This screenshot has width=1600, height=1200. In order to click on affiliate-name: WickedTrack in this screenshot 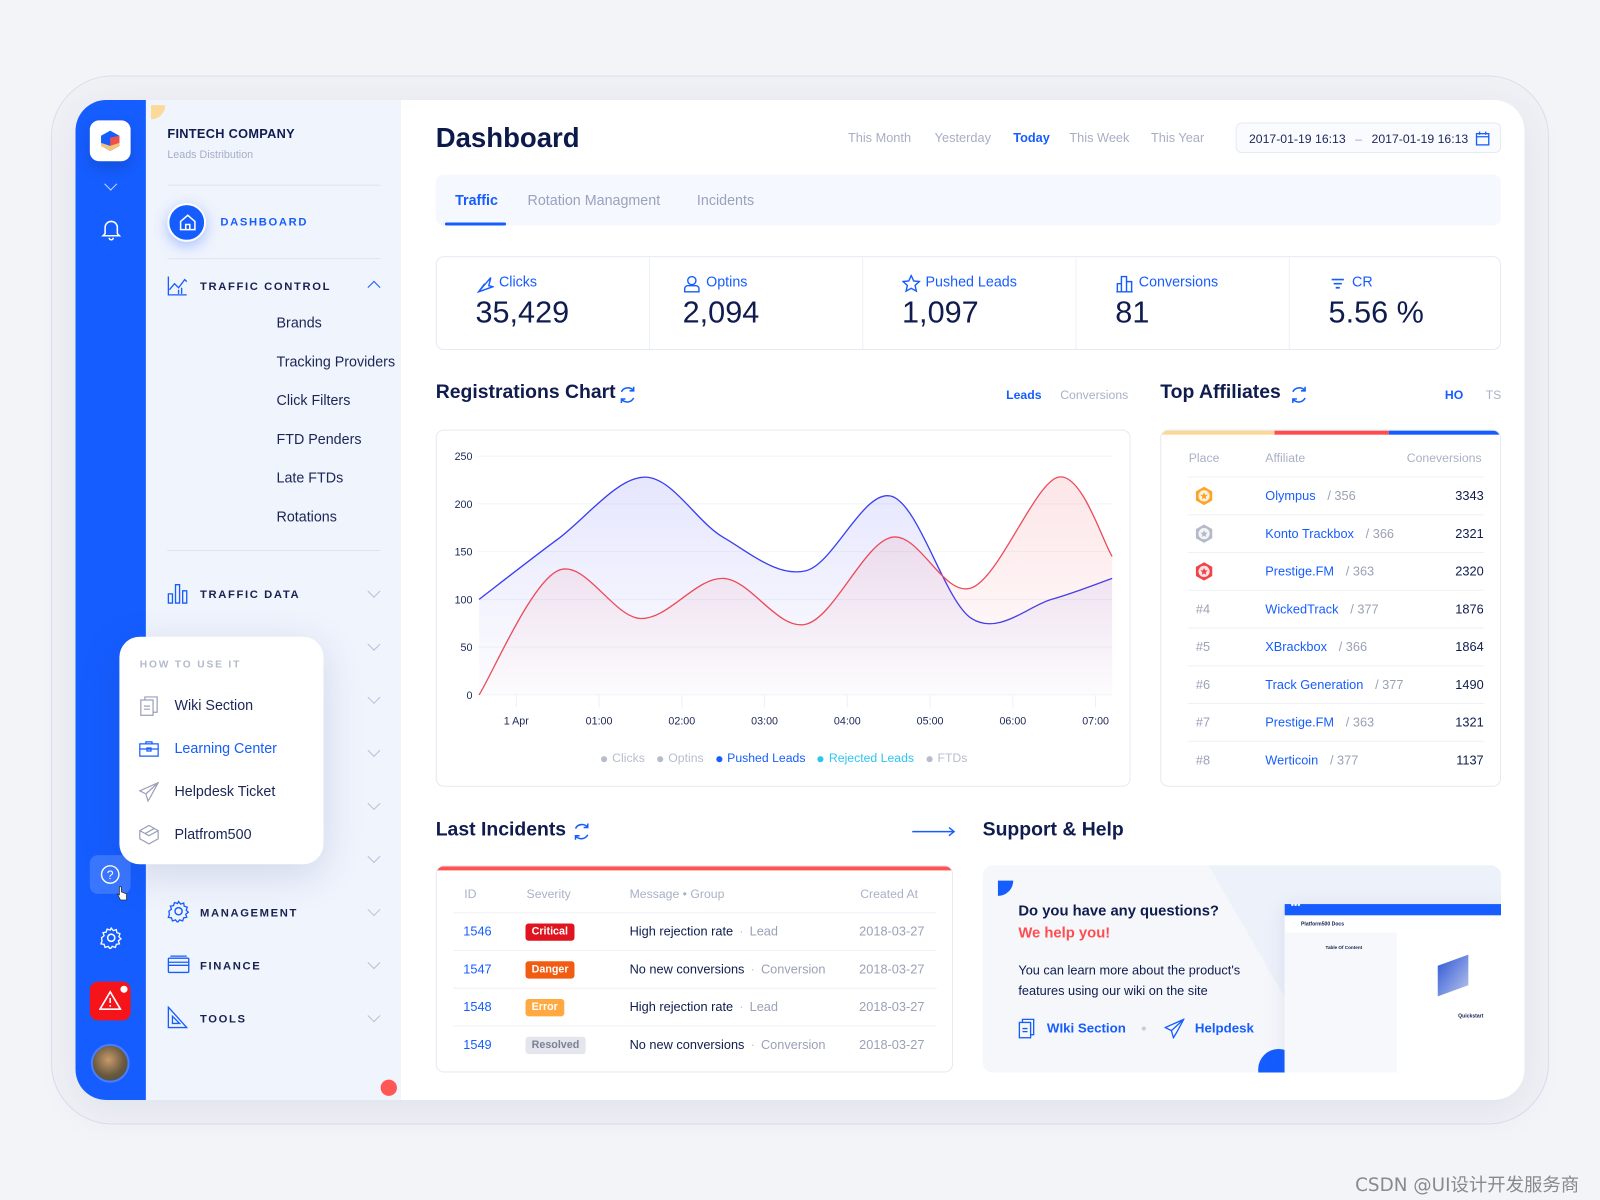, I will do `click(1301, 609)`.